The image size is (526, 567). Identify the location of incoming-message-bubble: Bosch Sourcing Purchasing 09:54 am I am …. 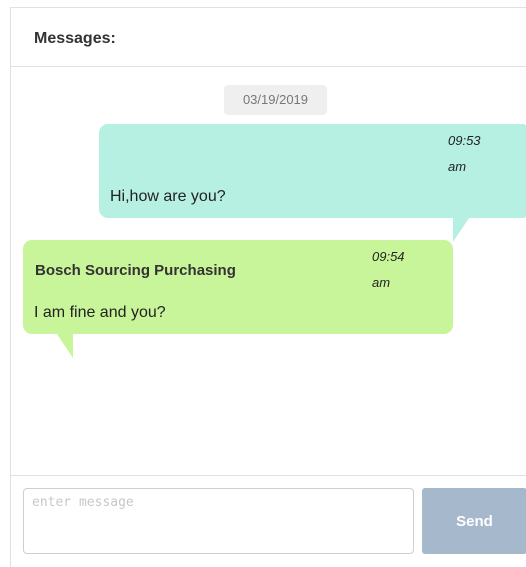
(238, 287).